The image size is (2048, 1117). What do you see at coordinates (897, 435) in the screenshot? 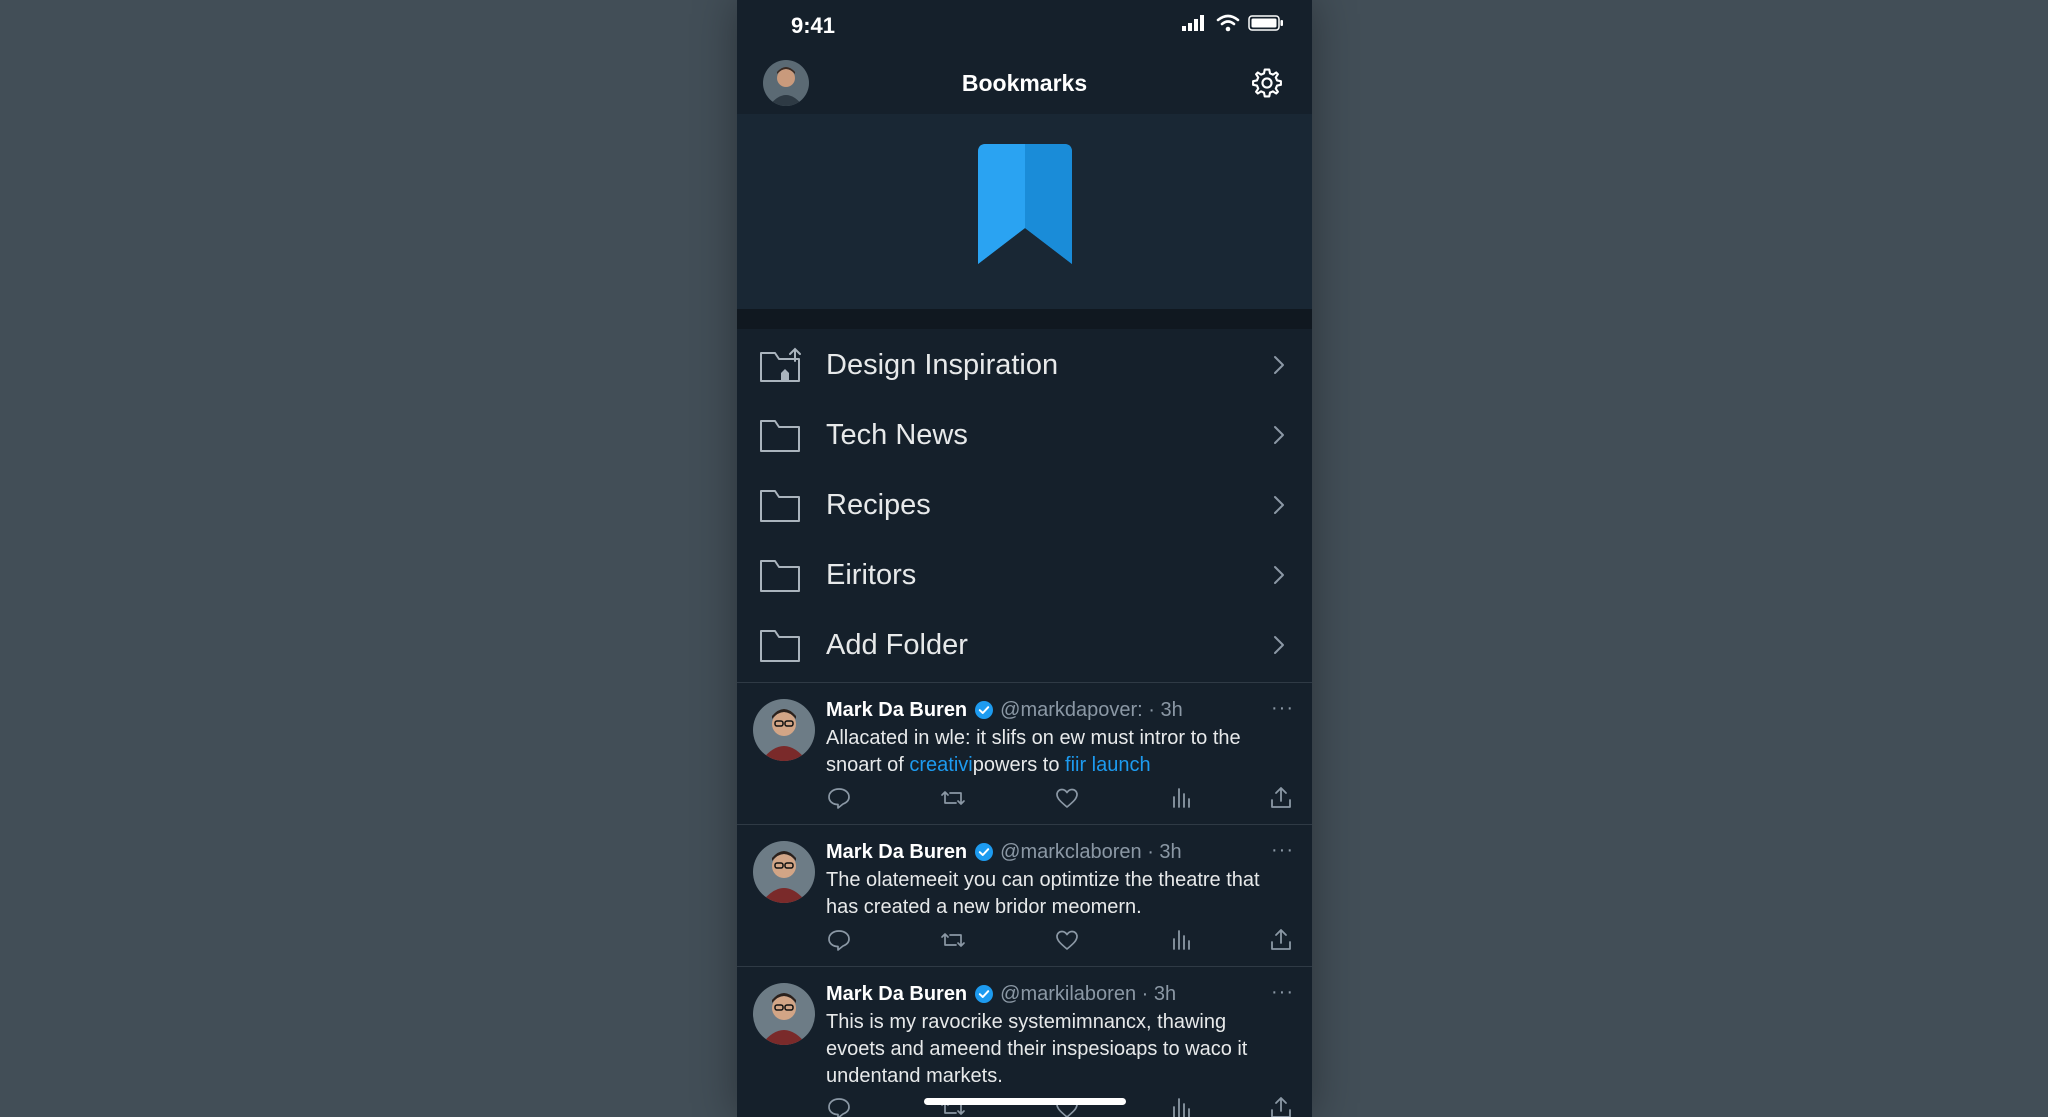
I see `folder-label: Tech News` at bounding box center [897, 435].